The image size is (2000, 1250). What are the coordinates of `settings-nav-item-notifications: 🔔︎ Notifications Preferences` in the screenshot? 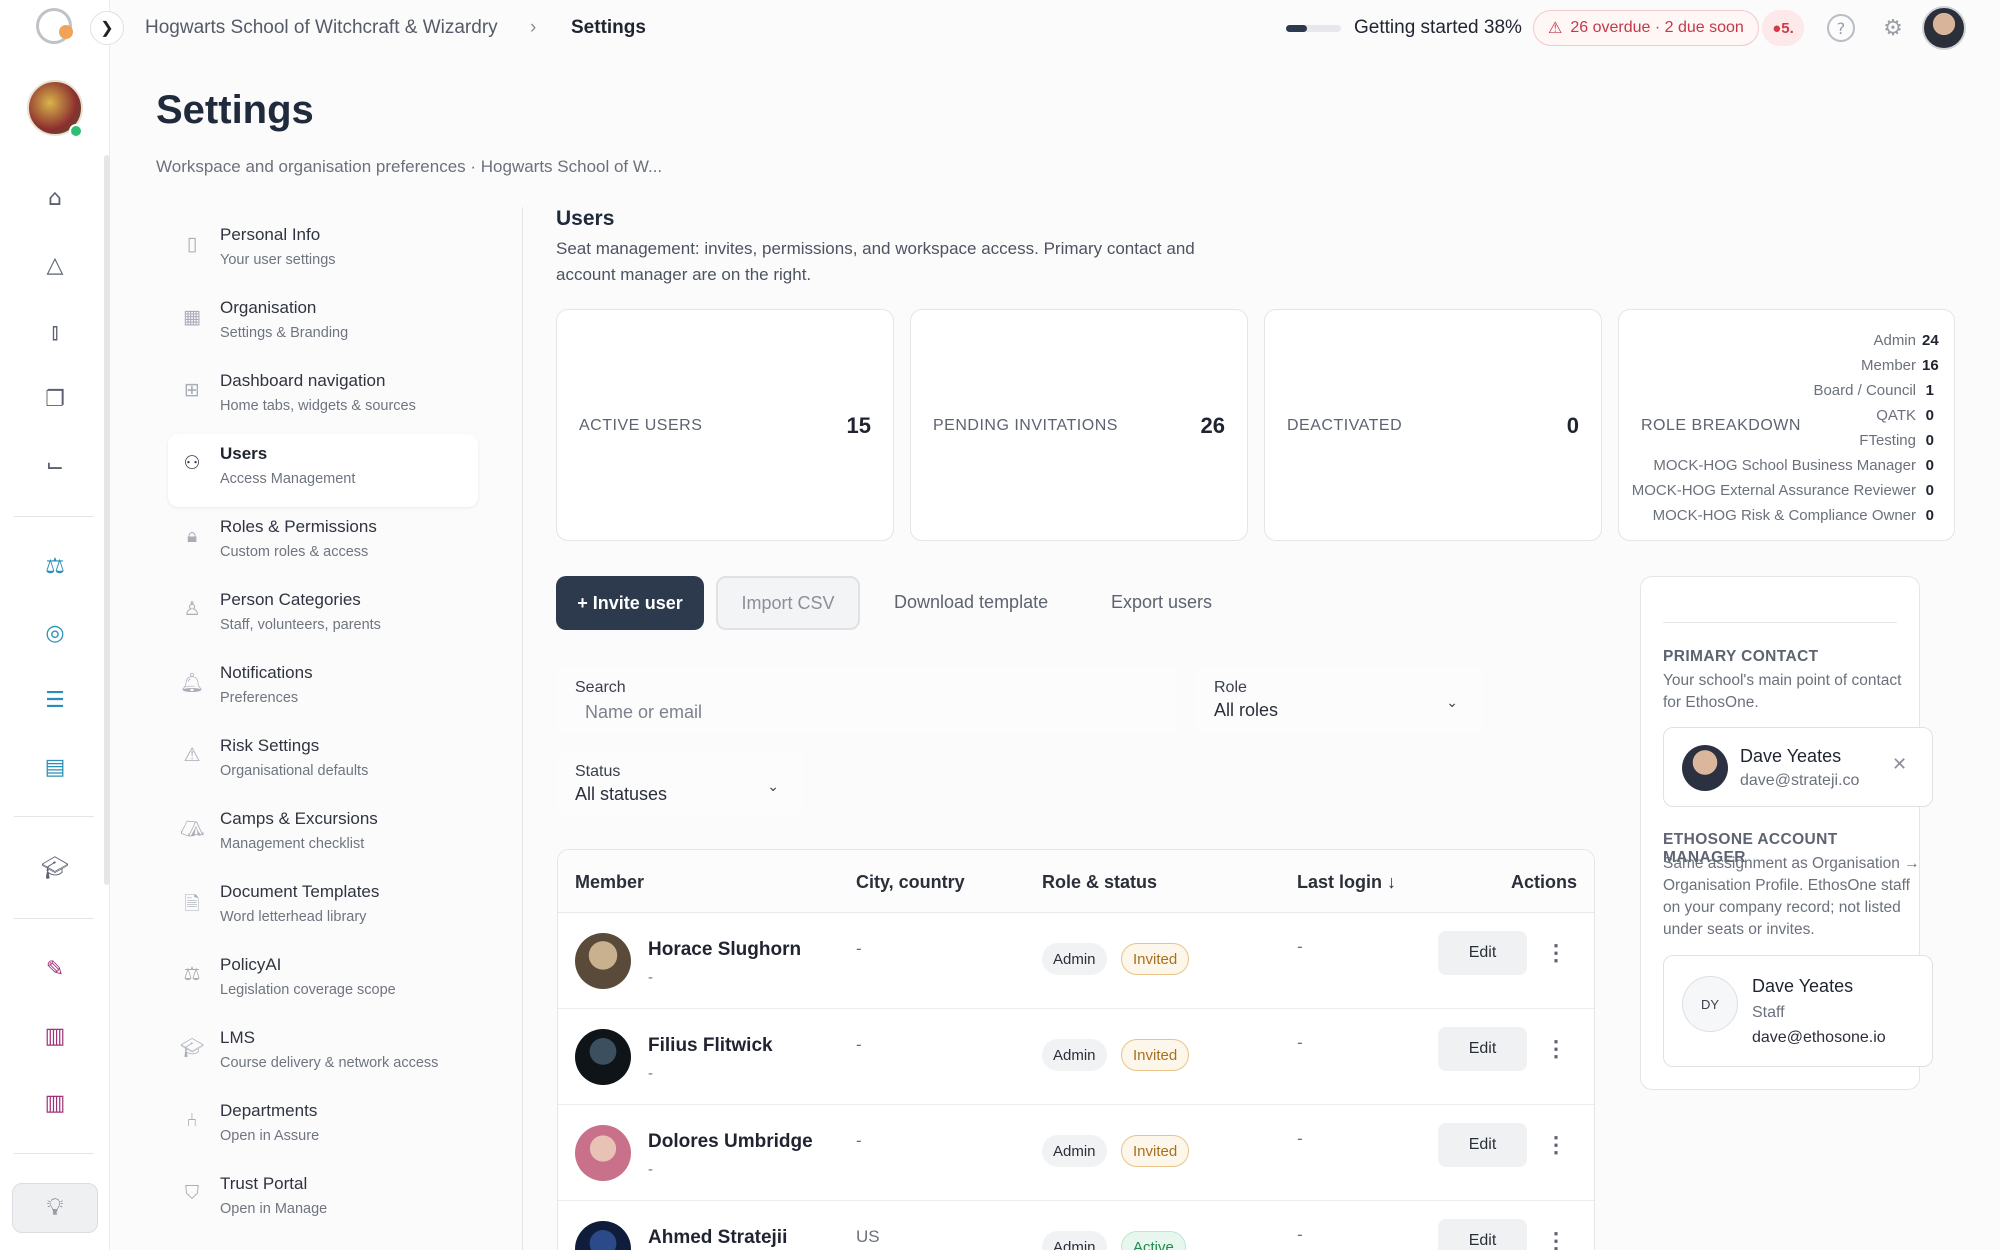 It's located at (323, 689).